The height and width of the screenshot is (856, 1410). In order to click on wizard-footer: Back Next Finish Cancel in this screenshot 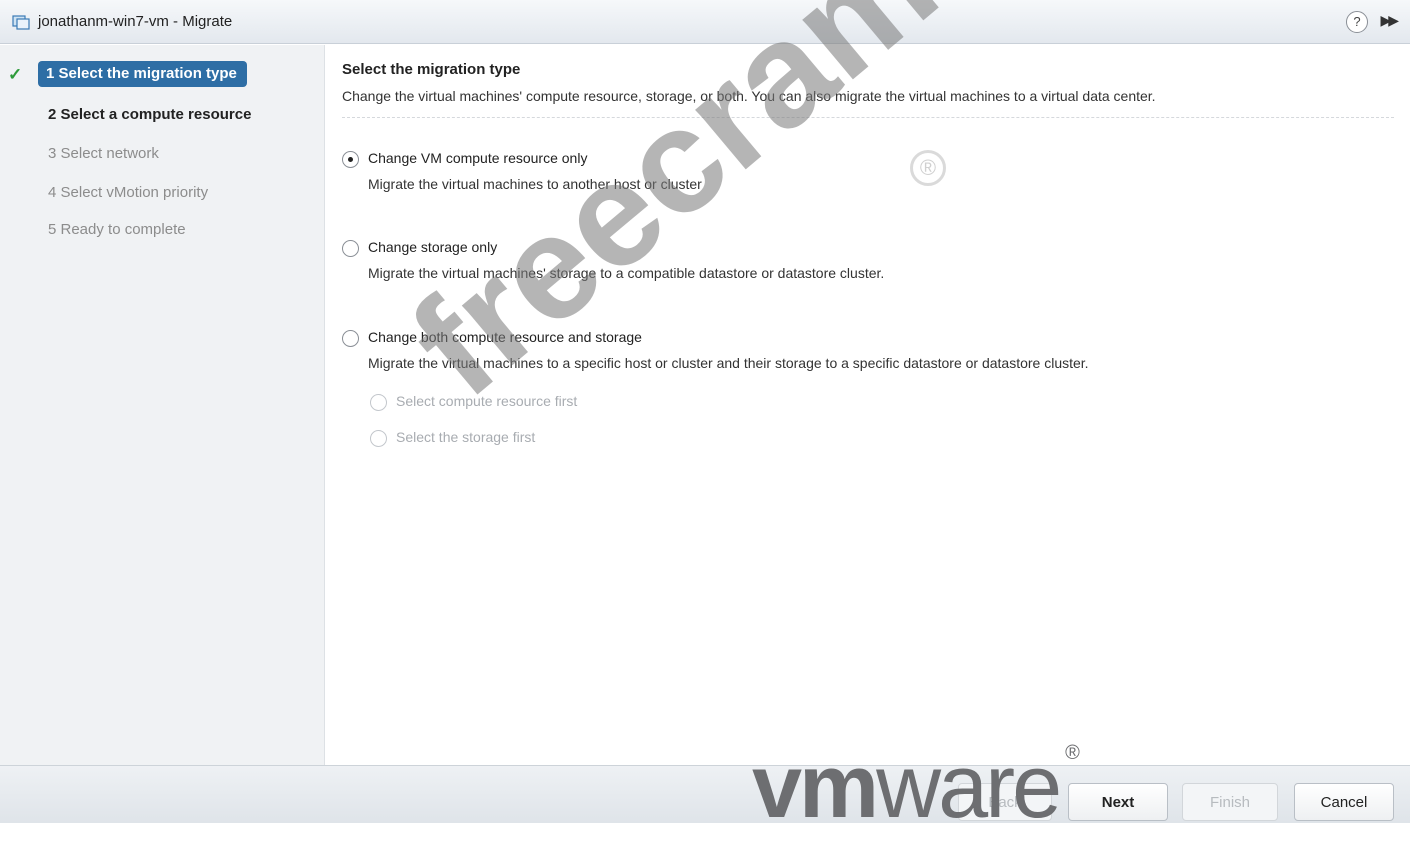, I will do `click(705, 794)`.